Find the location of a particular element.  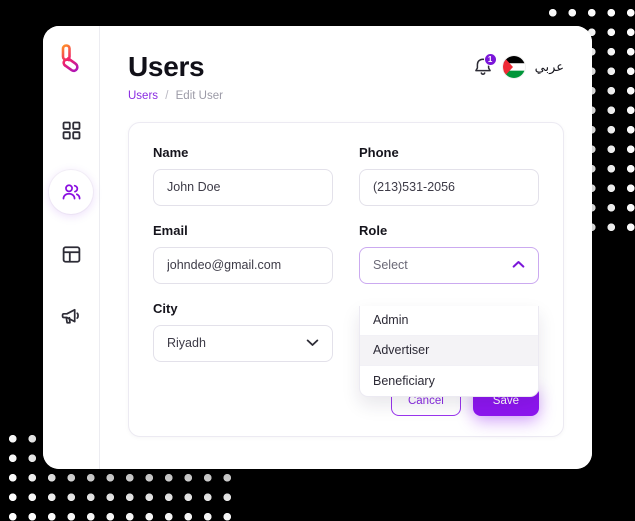

role-option-label: Admin is located at coordinates (391, 320).